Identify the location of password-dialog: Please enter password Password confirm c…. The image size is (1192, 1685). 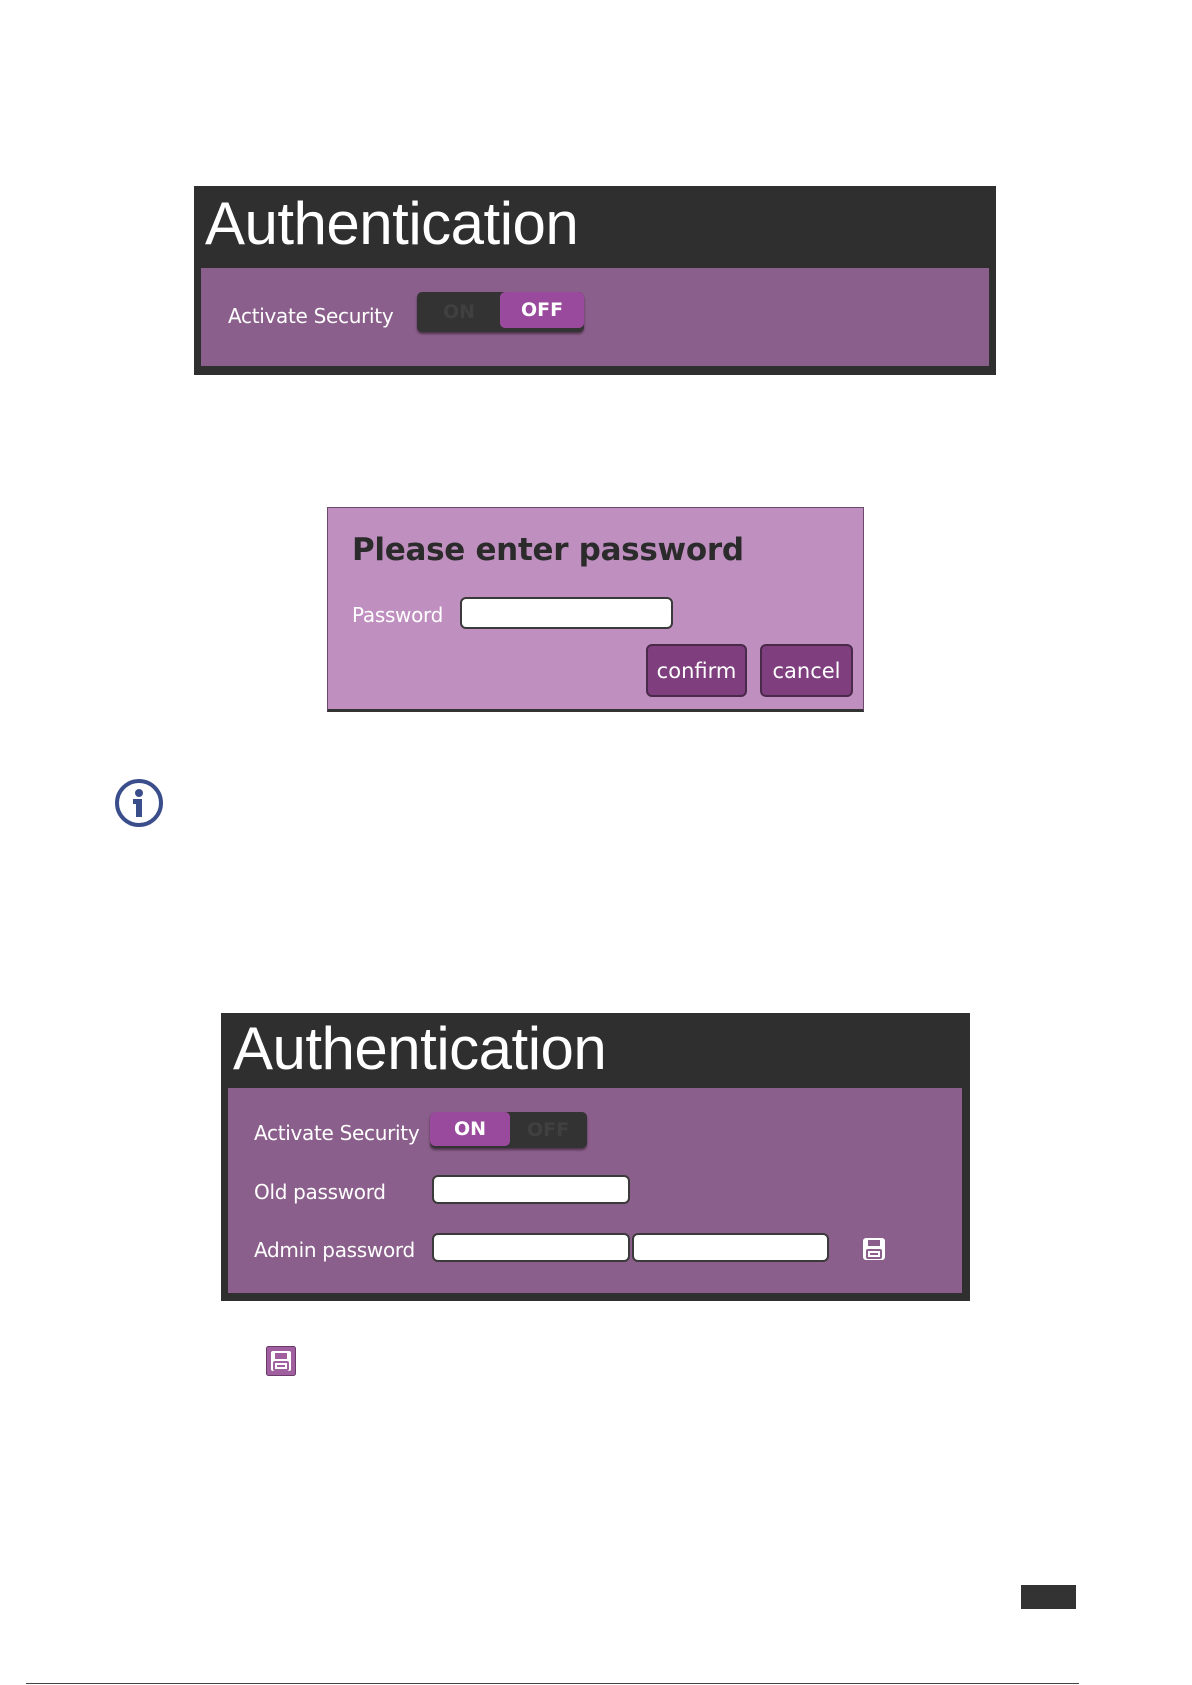
(595, 609).